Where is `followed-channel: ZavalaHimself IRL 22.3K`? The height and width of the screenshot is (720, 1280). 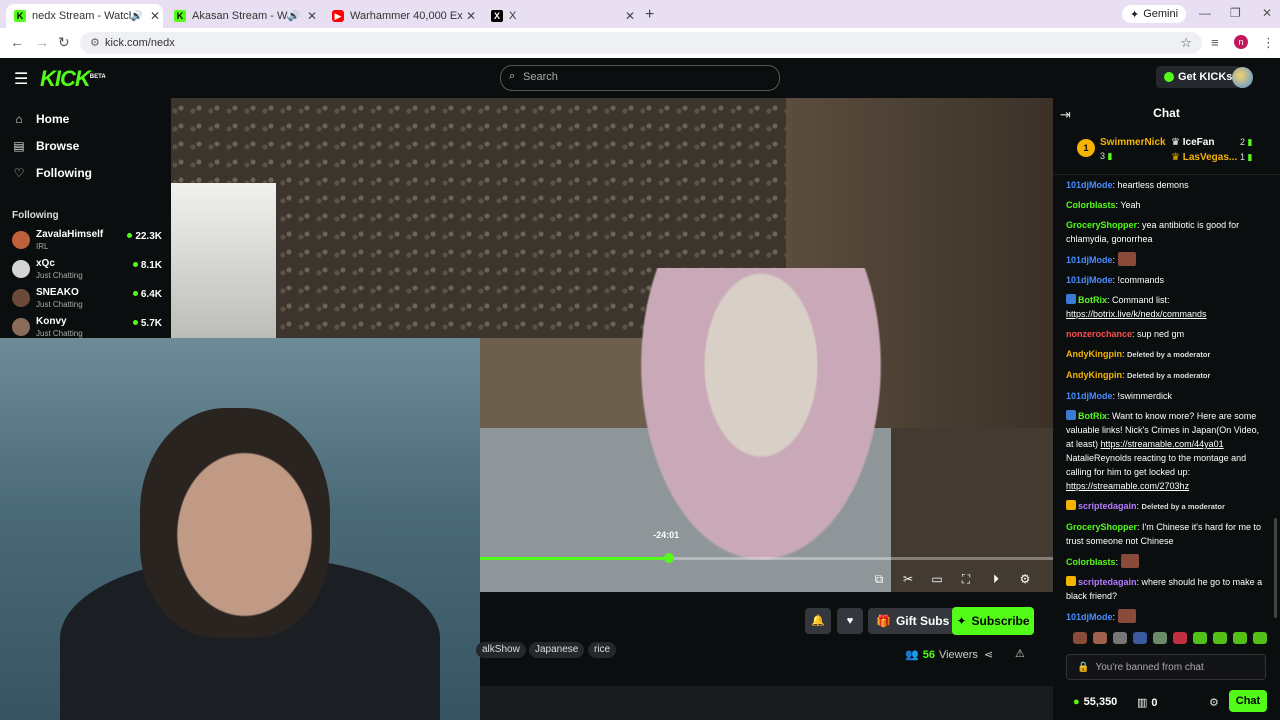
followed-channel: ZavalaHimself IRL 22.3K is located at coordinates (87, 243).